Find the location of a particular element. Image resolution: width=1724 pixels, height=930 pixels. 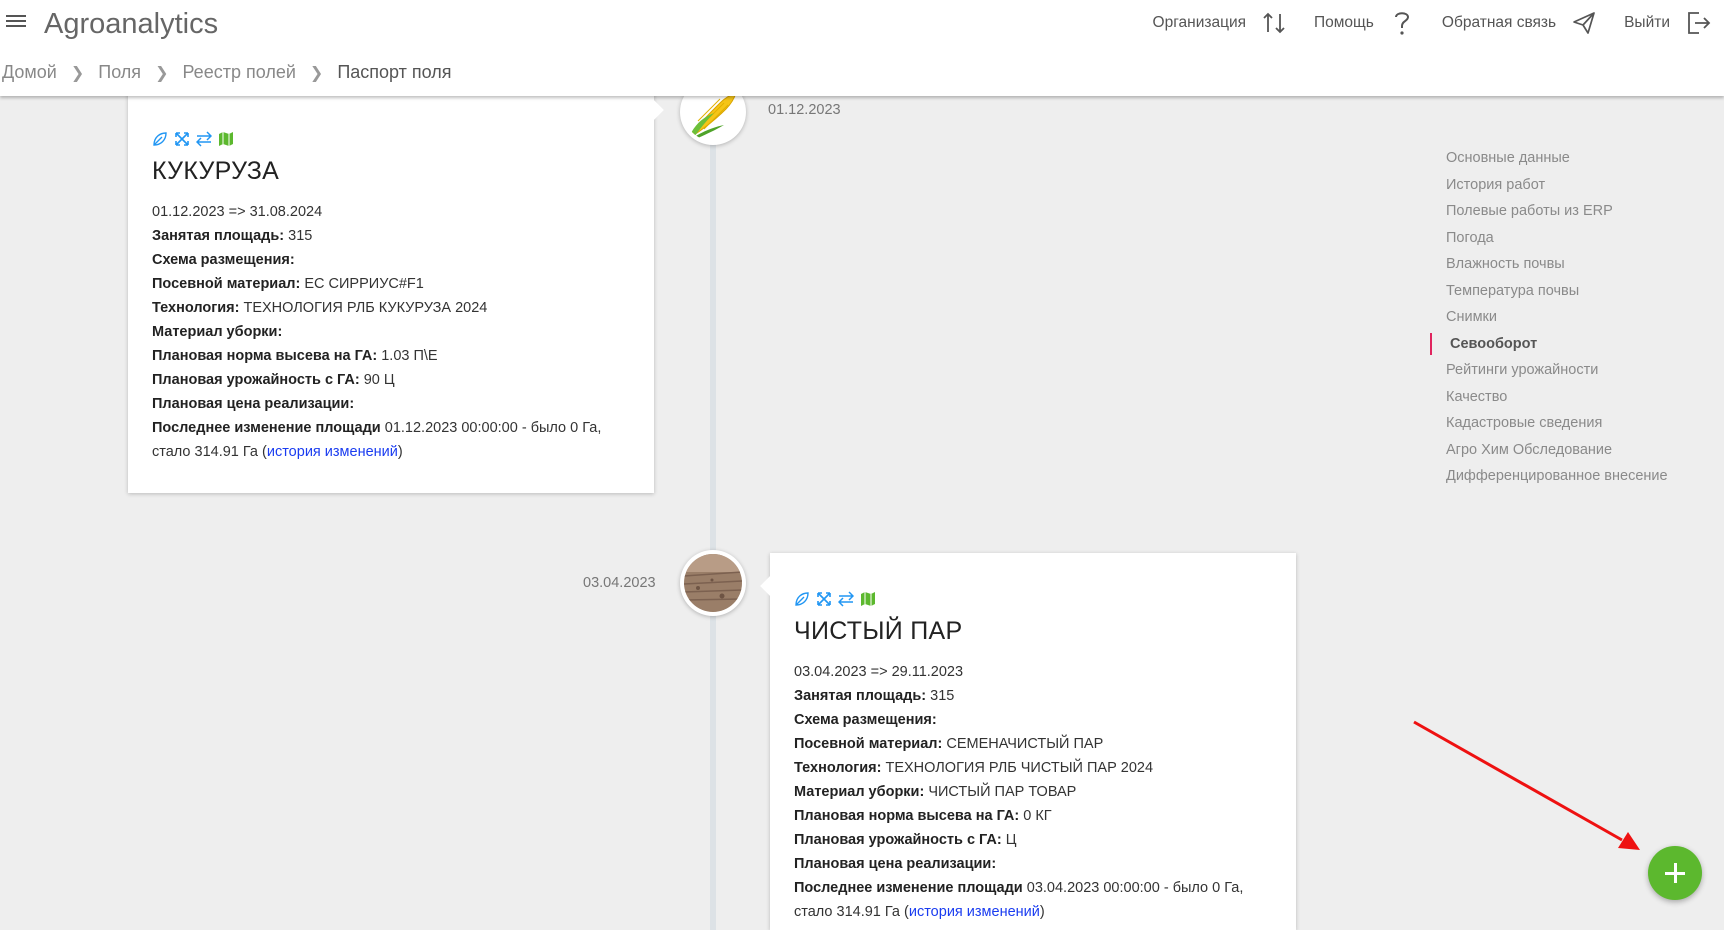

field-harvest-material: Материал уборки: ЧИСТЫЙ ПАР ТОВАР is located at coordinates (935, 792).